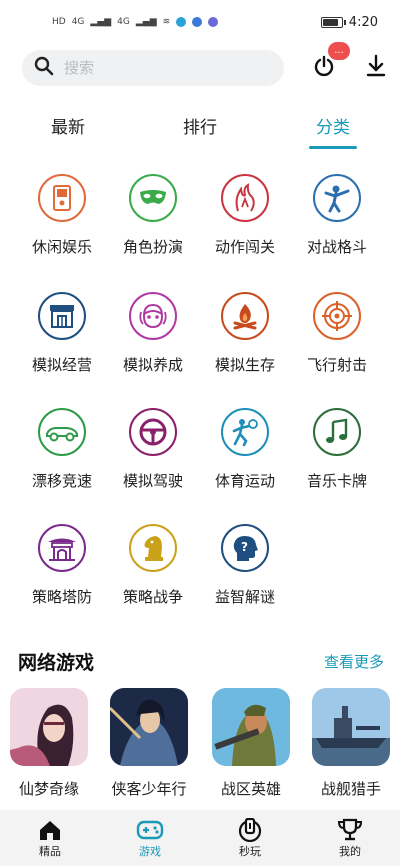 Image resolution: width=400 pixels, height=866 pixels. Describe the element at coordinates (245, 458) in the screenshot. I see `category-sports: 体育运动` at that location.